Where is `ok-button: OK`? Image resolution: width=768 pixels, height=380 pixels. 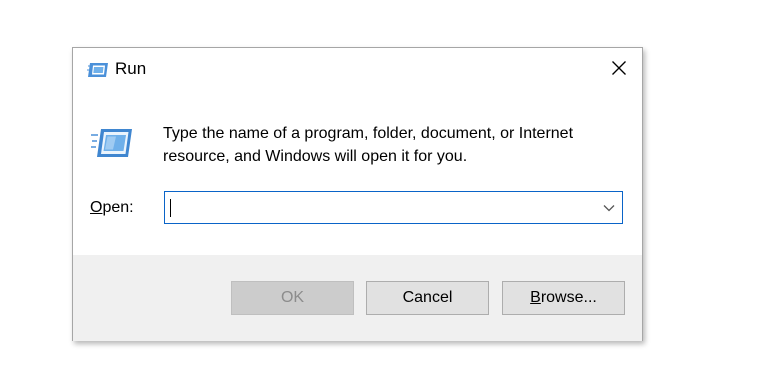 ok-button: OK is located at coordinates (292, 298).